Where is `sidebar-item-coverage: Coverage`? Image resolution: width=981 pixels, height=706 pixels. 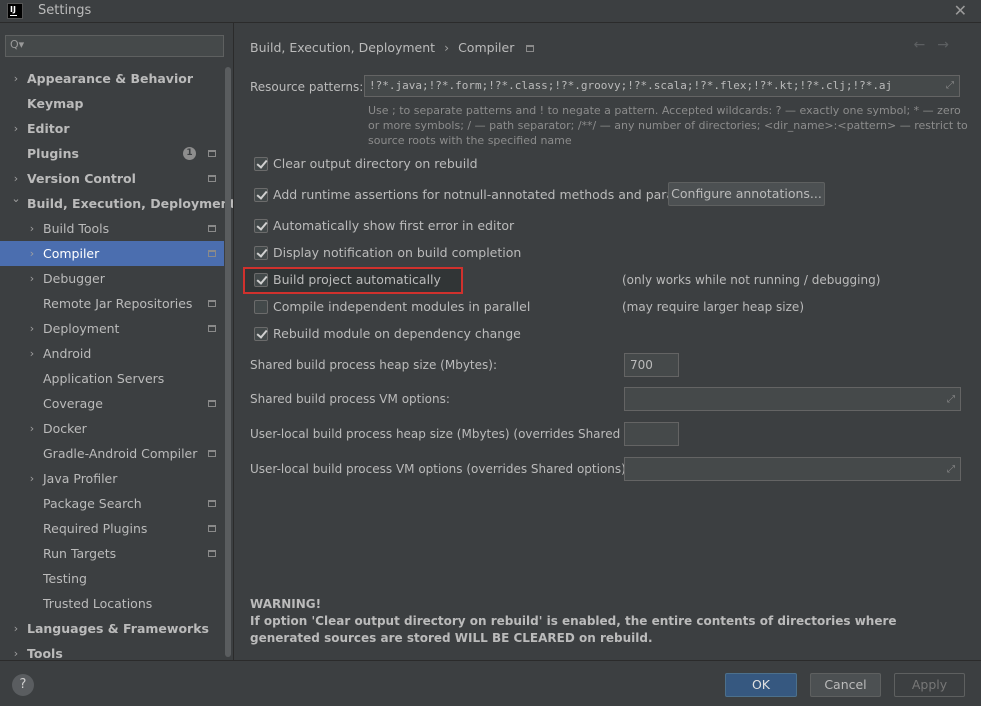
sidebar-item-coverage: Coverage is located at coordinates (112, 403).